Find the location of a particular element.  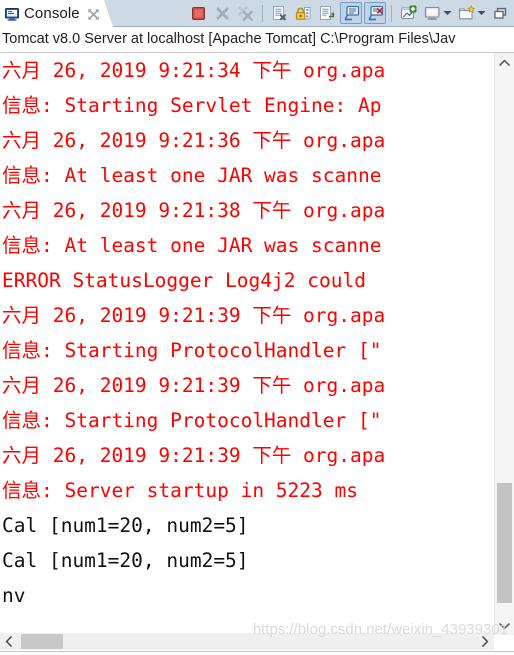

clear-console-button is located at coordinates (279, 13).